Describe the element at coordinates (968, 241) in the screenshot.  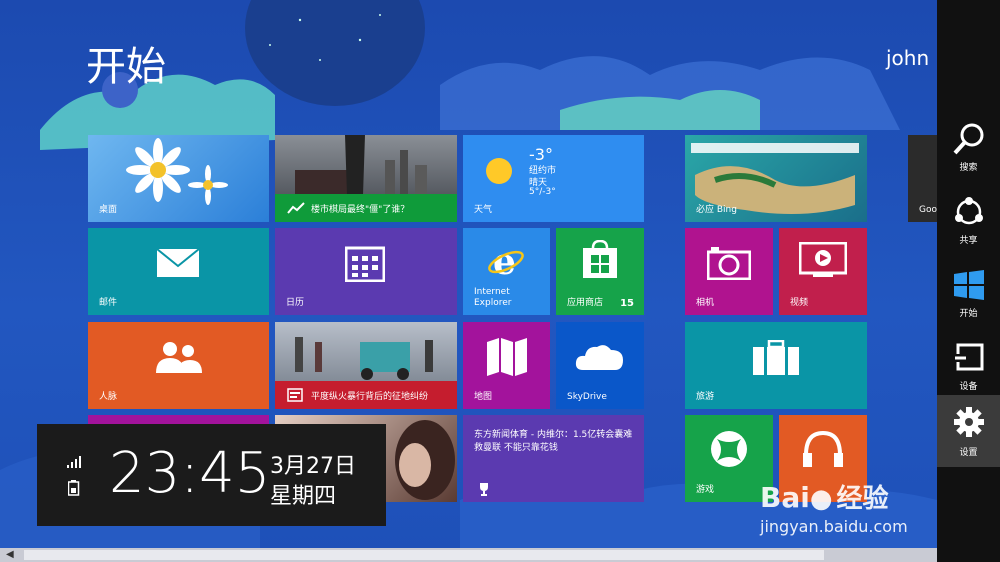
I see `charm-label: 共享` at that location.